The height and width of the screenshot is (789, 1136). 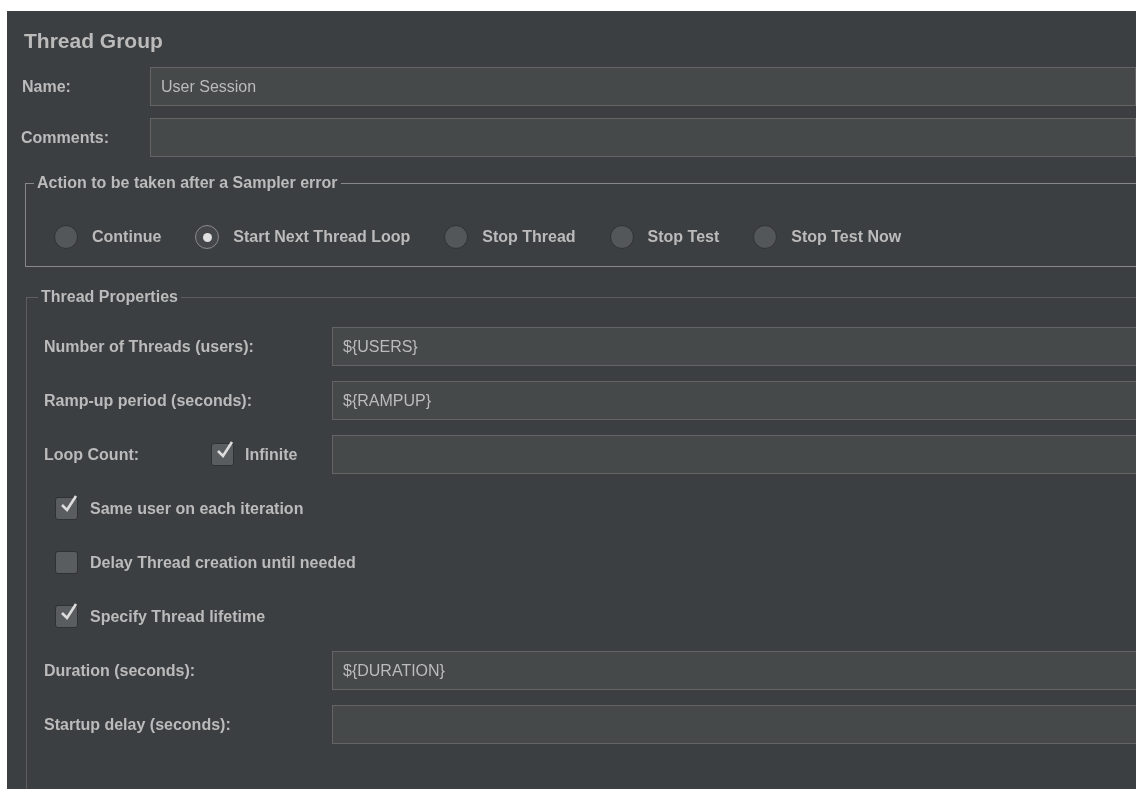 What do you see at coordinates (303, 237) in the screenshot?
I see `radio-option: Start Next Thread Loop` at bounding box center [303, 237].